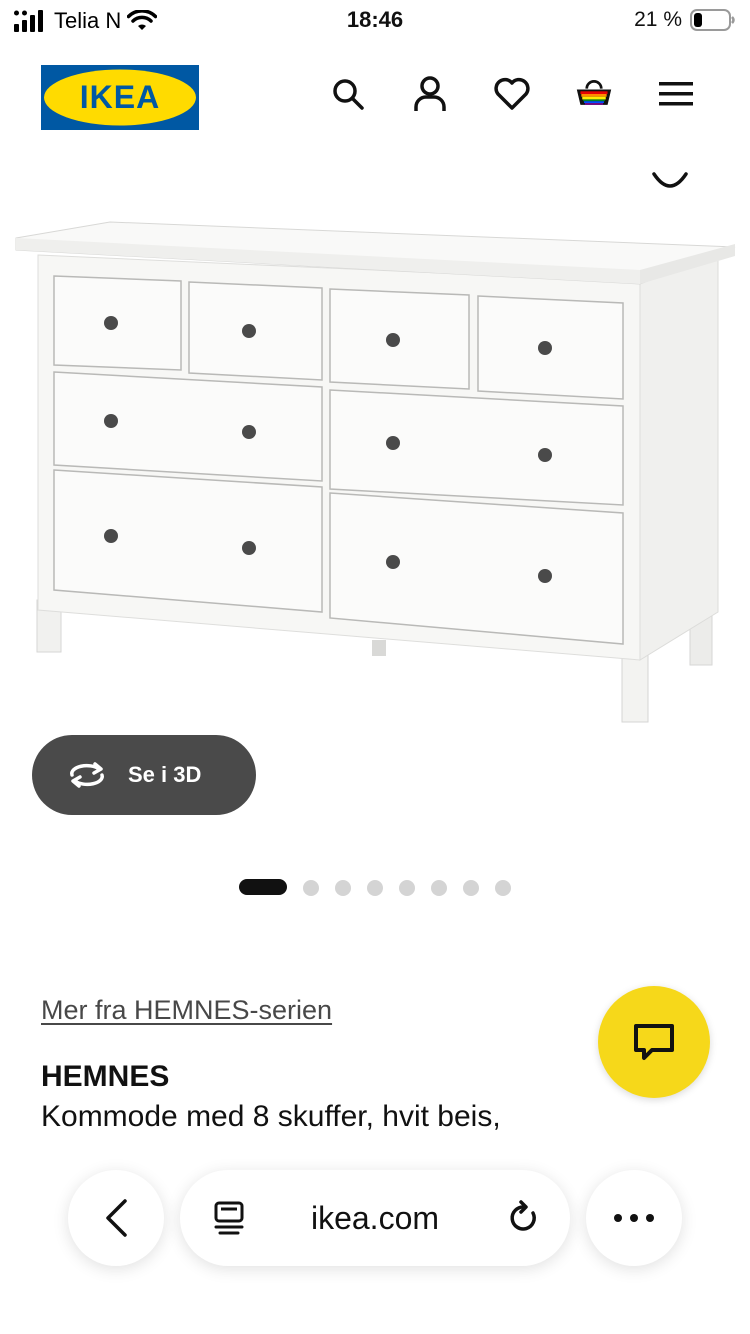  I want to click on product-description: Kommode med 8 skuffer, hvit beis,, so click(271, 1116).